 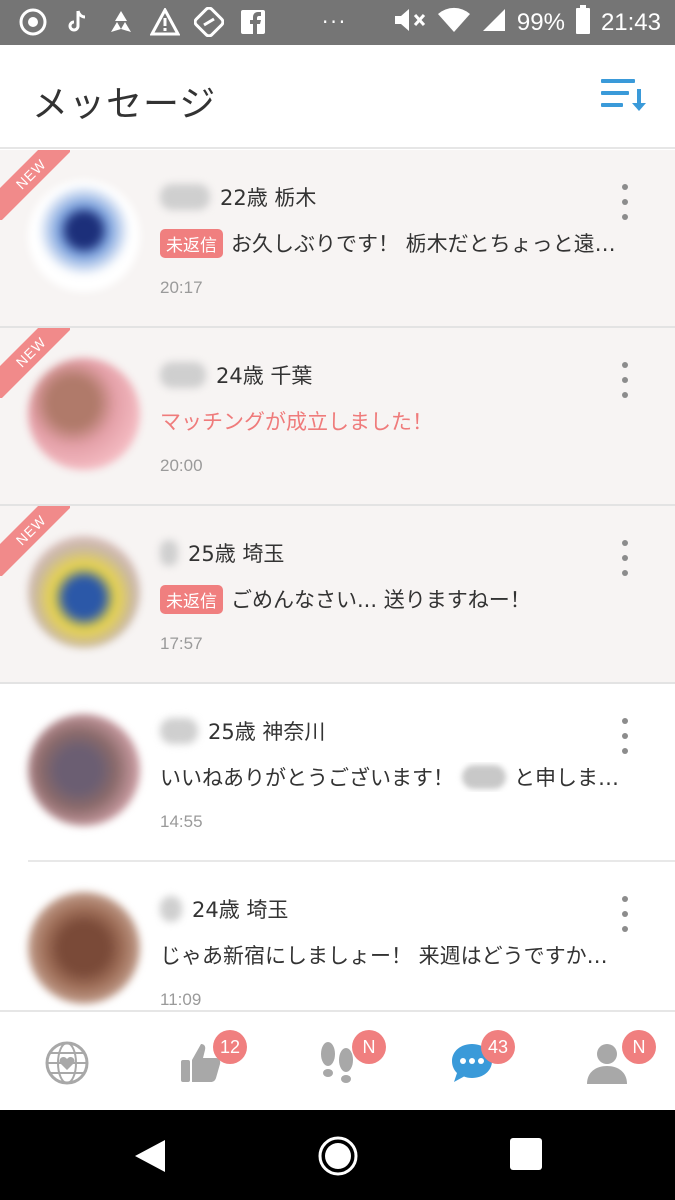 I want to click on page-title: メッセージ, so click(x=124, y=104).